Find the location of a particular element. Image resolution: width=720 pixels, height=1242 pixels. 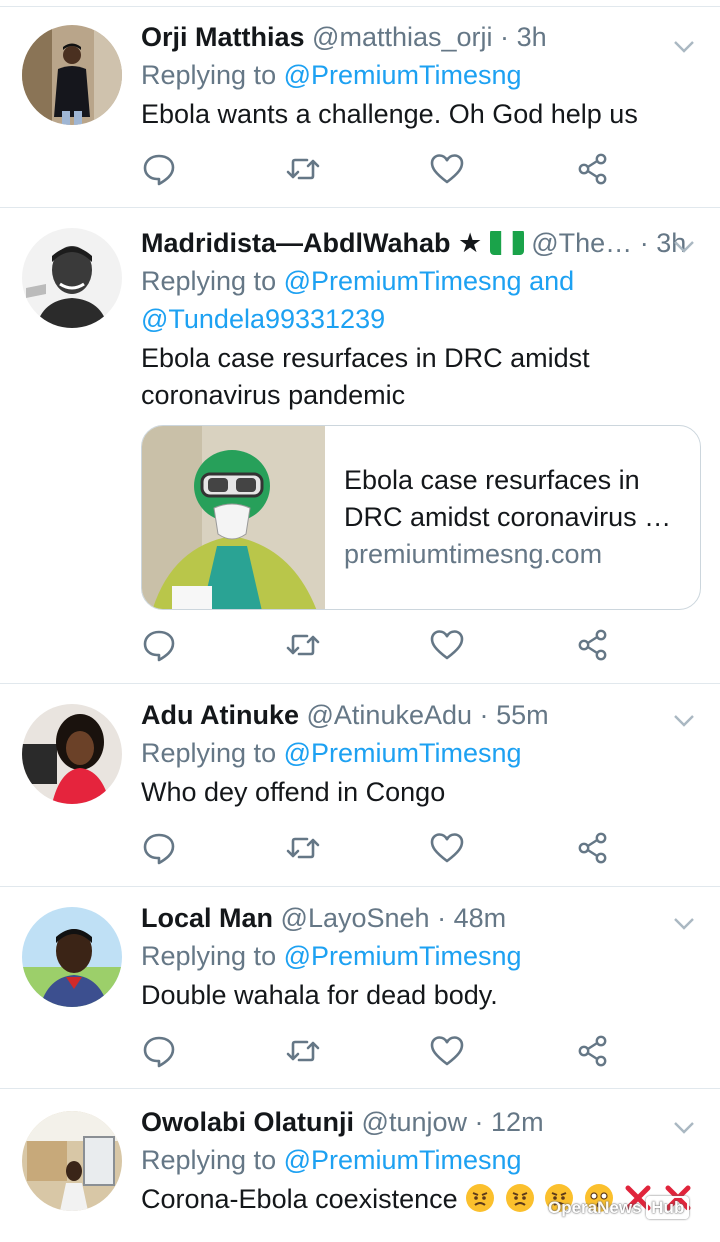

card-title-line: Ebola case resurfaces in is located at coordinates (492, 480).